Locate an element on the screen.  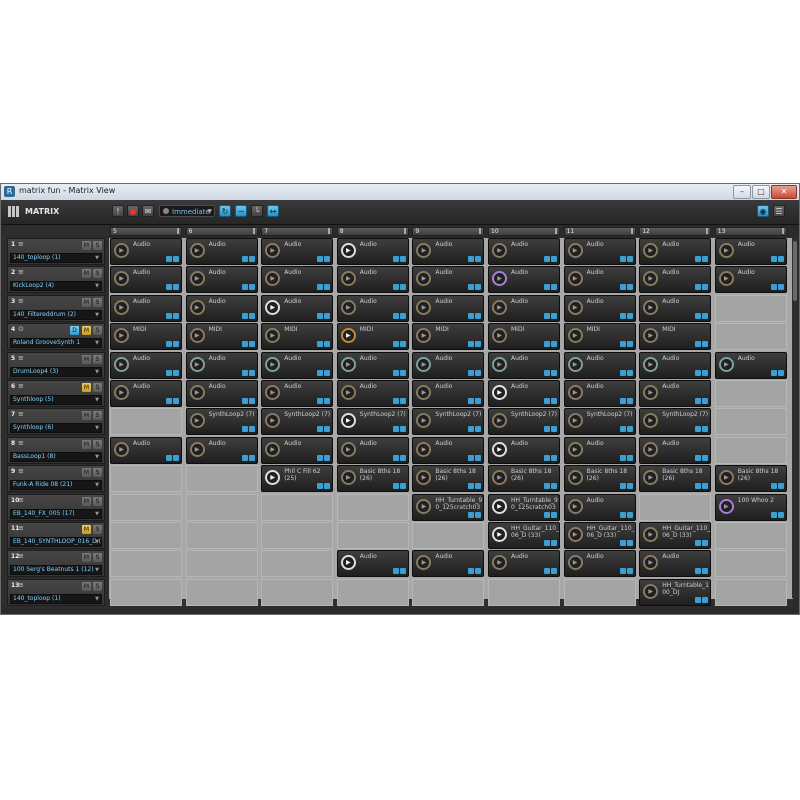
stop-all-button: ! is located at coordinates (118, 211).